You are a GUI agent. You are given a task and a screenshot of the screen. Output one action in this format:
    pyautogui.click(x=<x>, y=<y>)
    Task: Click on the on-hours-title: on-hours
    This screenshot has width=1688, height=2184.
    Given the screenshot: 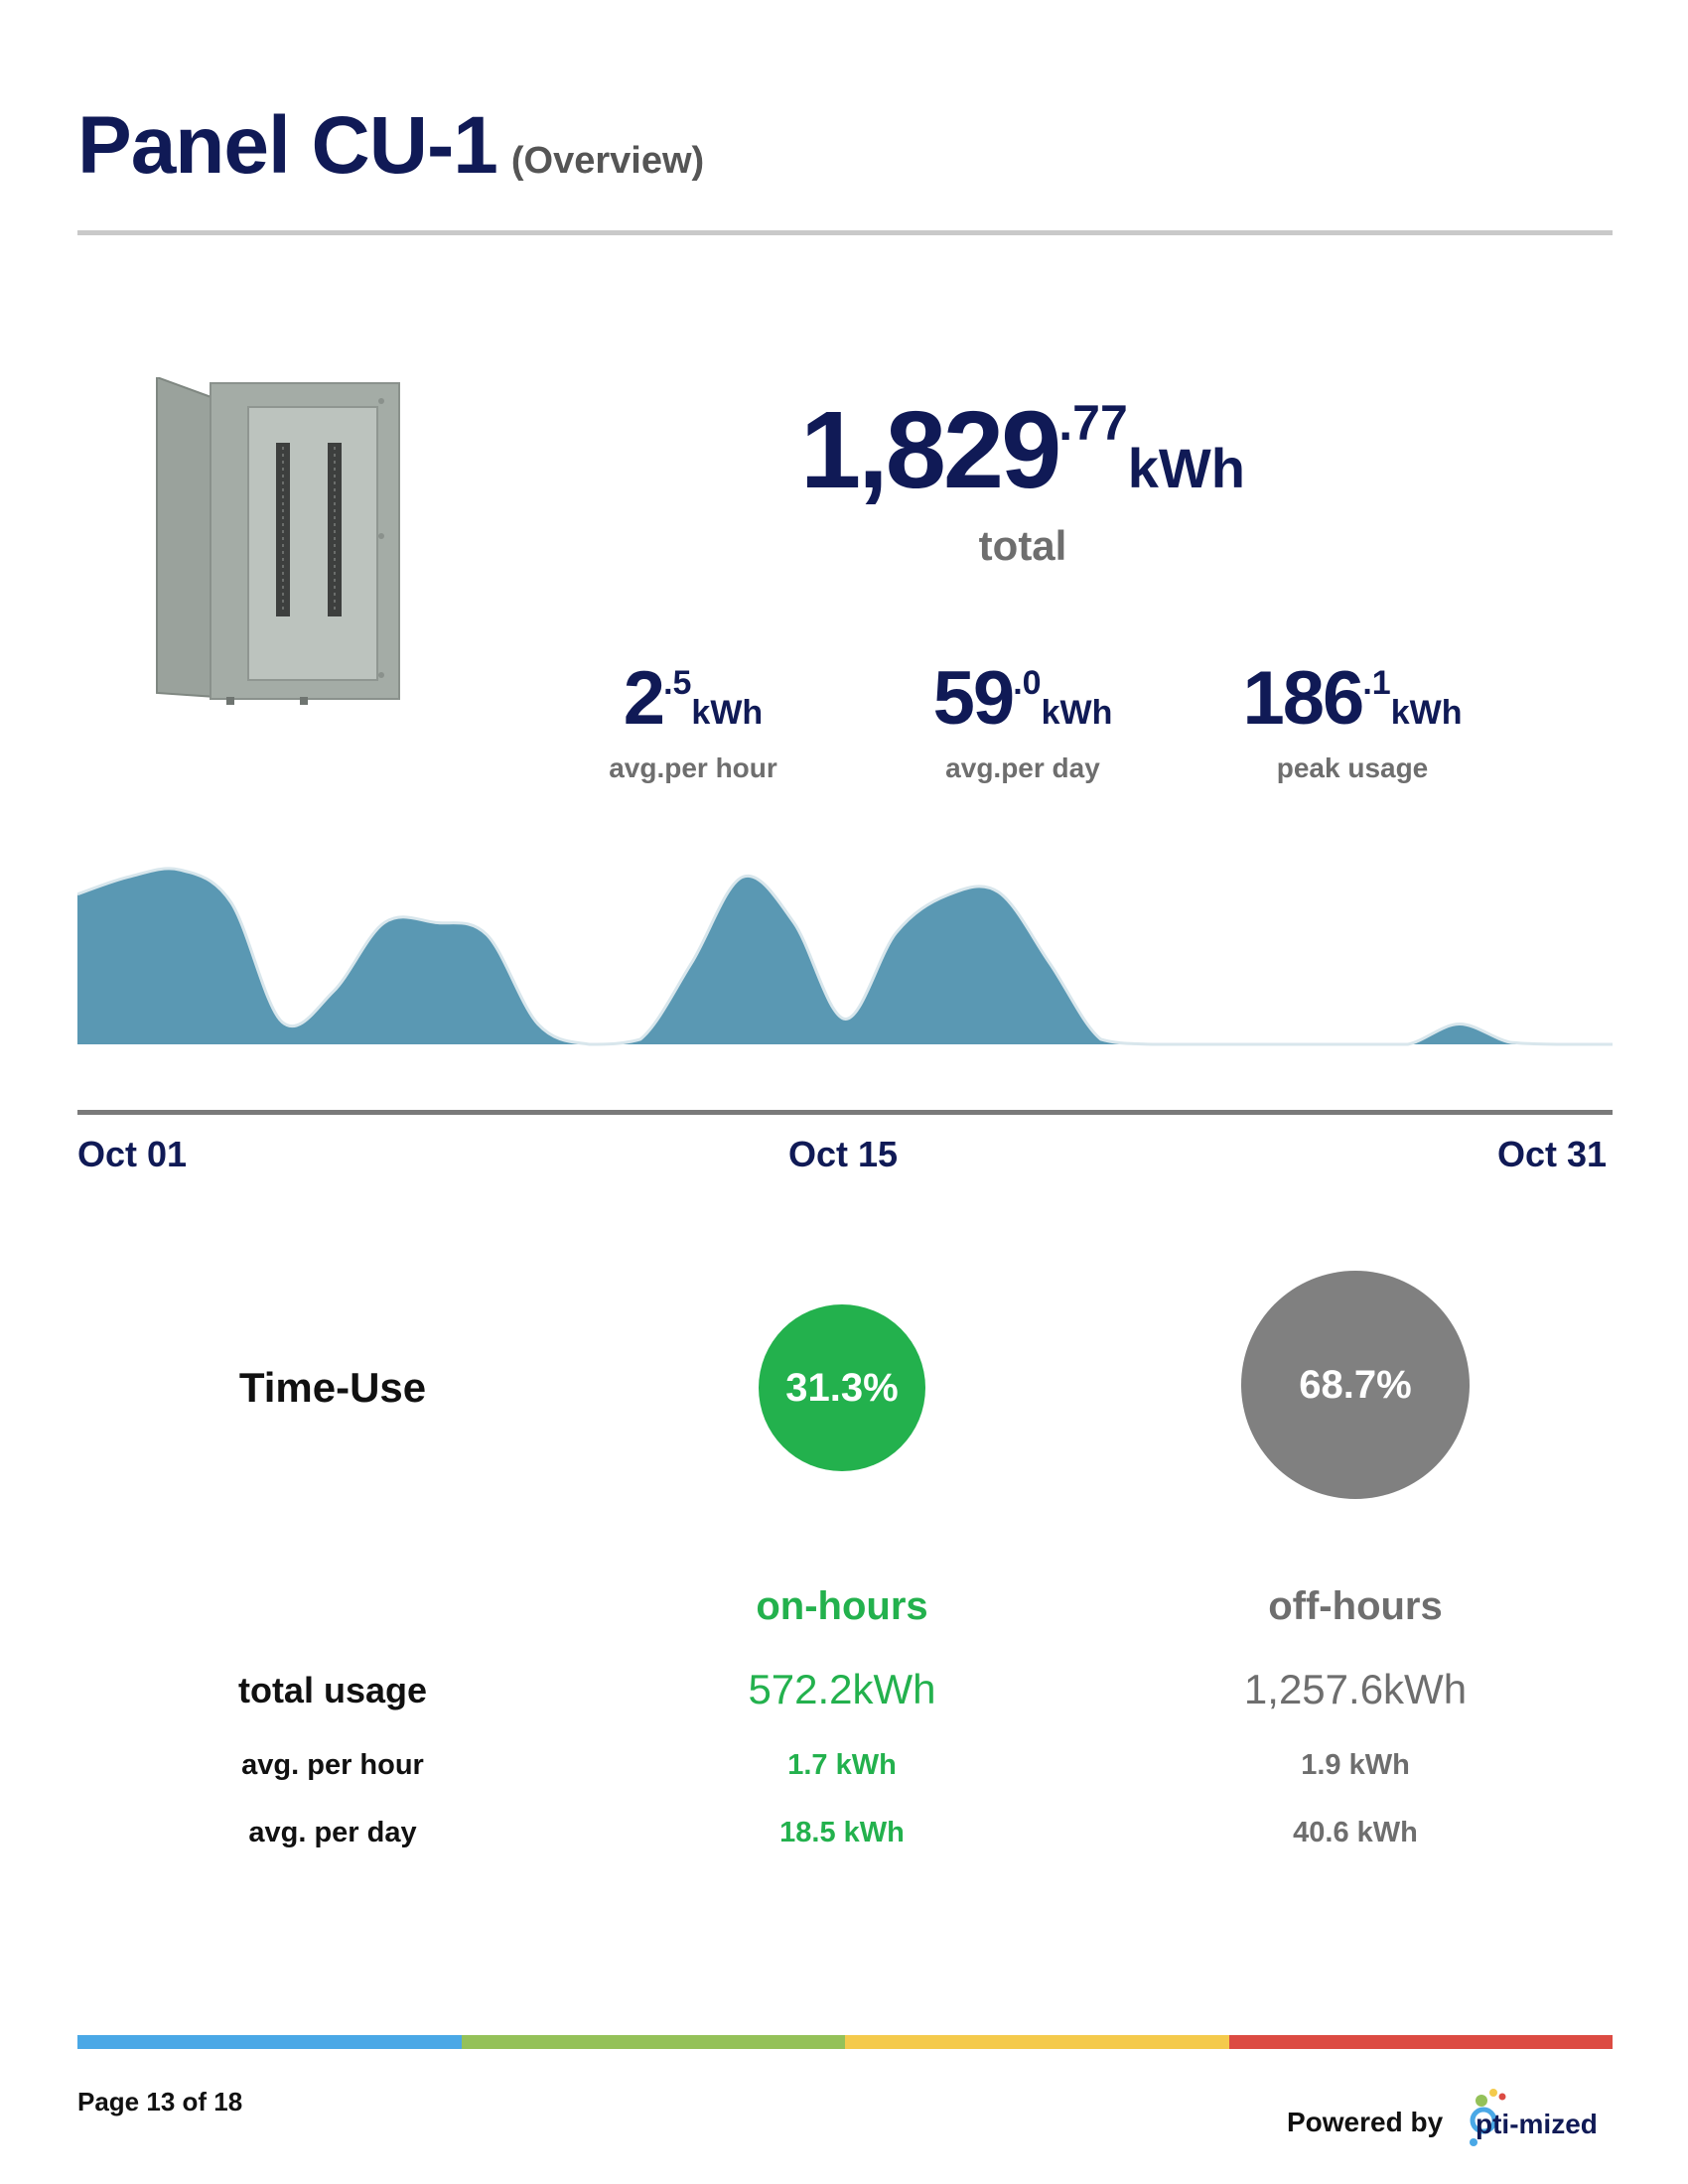 What is the action you would take?
    pyautogui.click(x=842, y=1606)
    